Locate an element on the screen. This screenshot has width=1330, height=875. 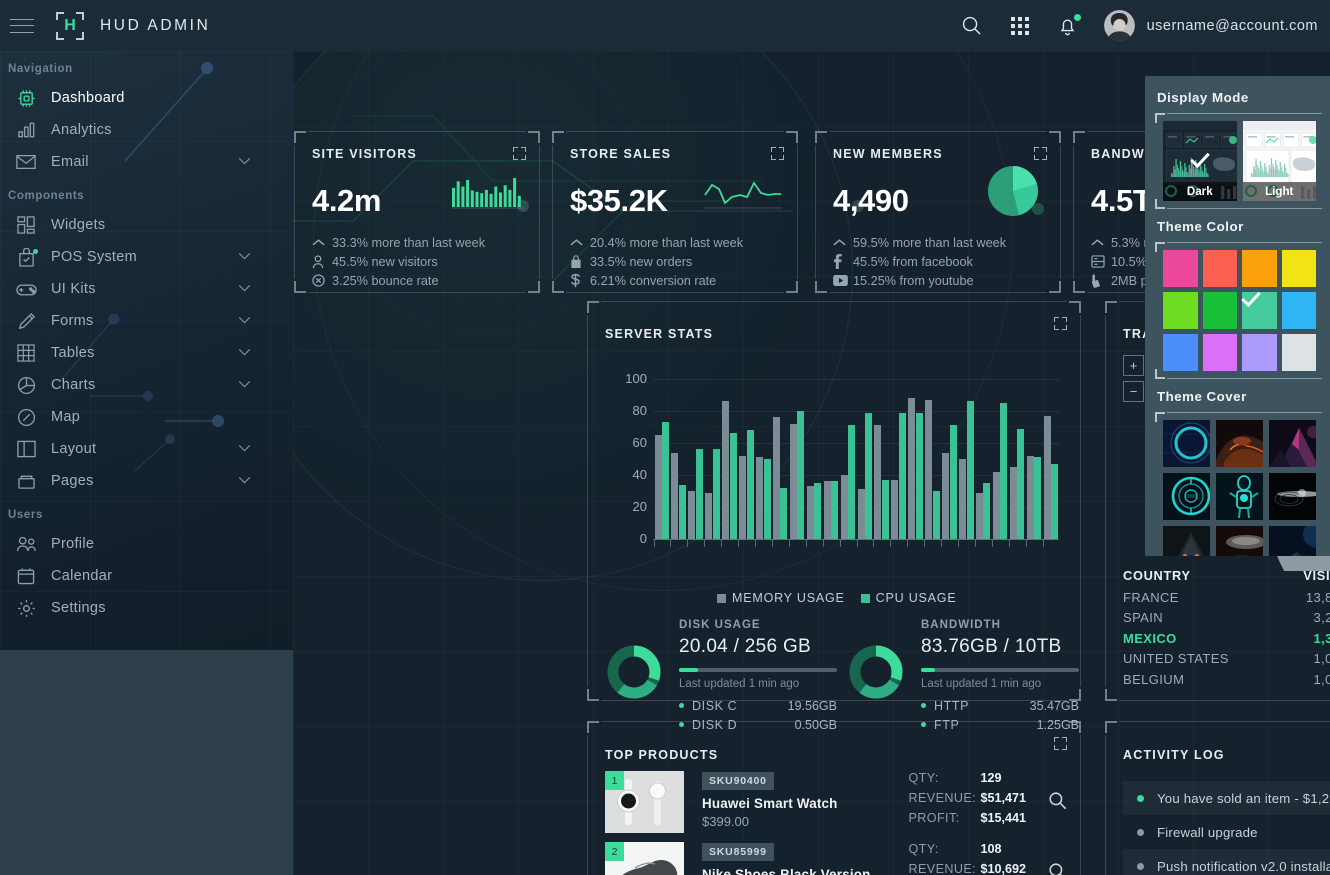
pages-icon is located at coordinates (26, 481).